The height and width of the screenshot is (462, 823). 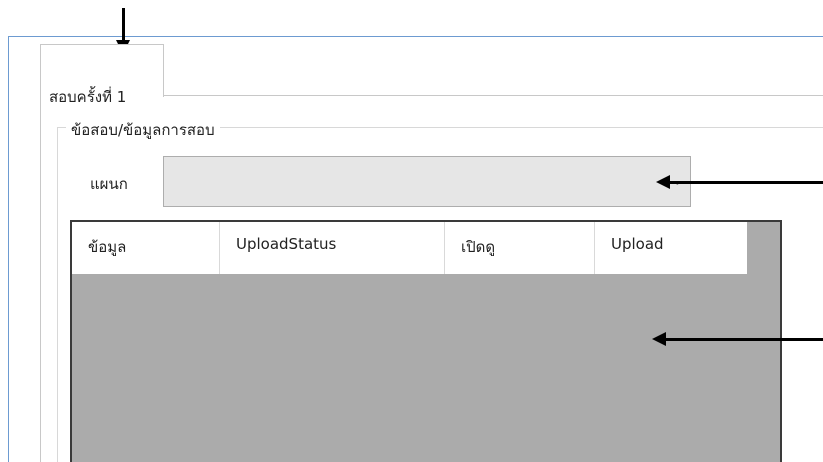 I want to click on tab-exam-round-1: สอบครั้งที่ 1, so click(x=102, y=75).